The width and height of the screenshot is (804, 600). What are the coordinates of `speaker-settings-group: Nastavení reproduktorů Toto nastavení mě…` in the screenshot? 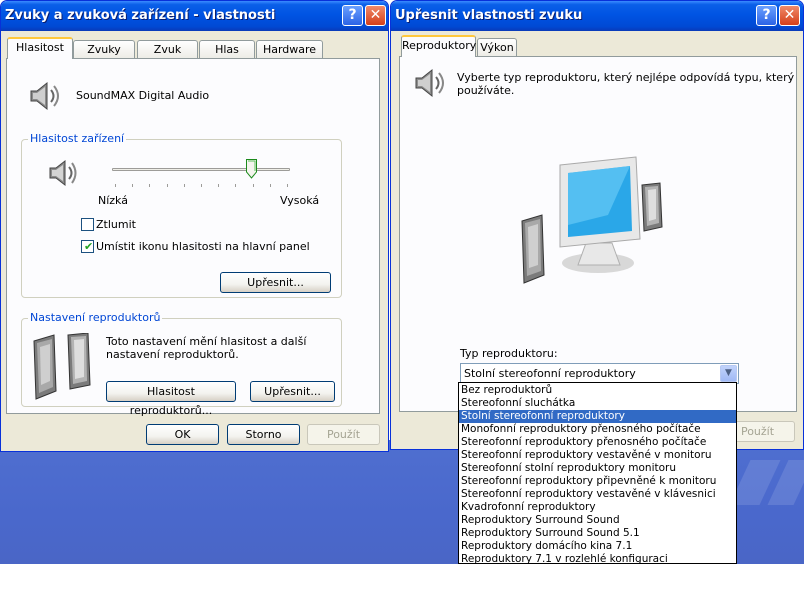 It's located at (181, 364).